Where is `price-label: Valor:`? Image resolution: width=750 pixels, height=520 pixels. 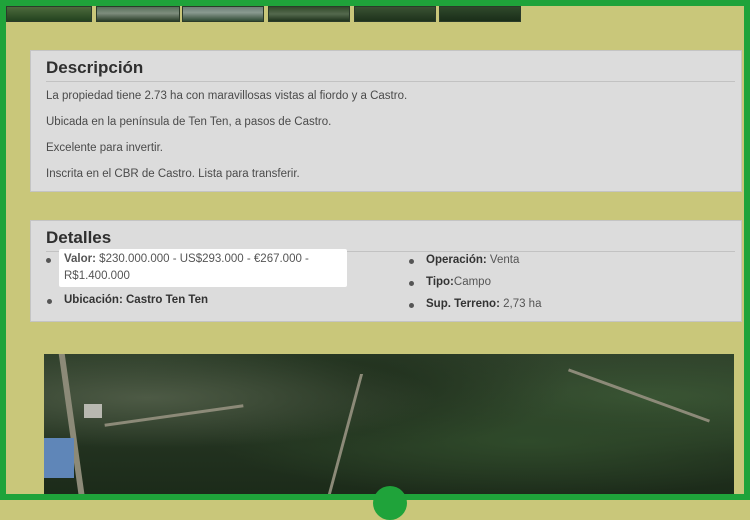 price-label: Valor: is located at coordinates (80, 259).